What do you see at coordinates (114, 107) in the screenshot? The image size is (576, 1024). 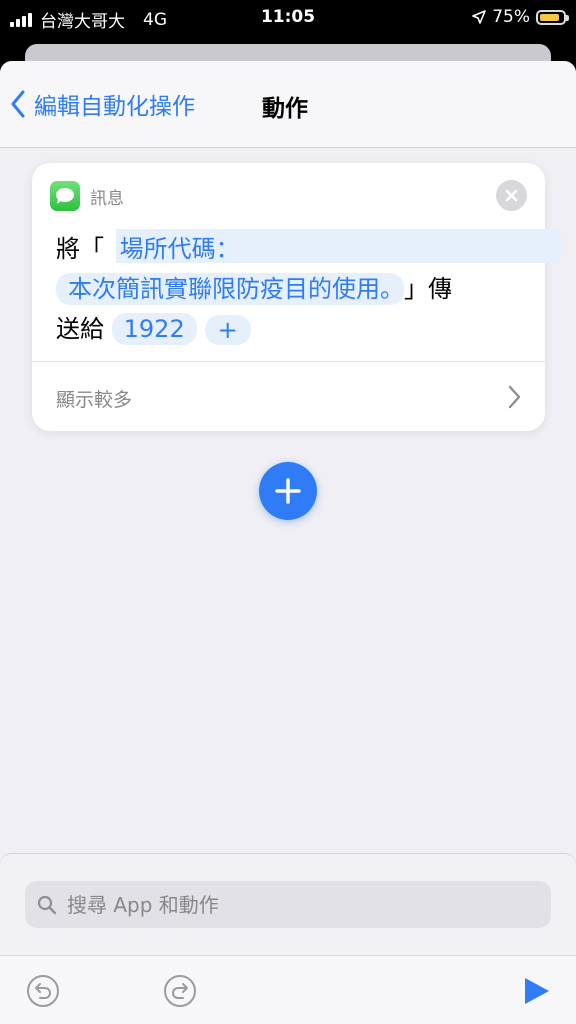 I see `back-label: 編輯自動化操作` at bounding box center [114, 107].